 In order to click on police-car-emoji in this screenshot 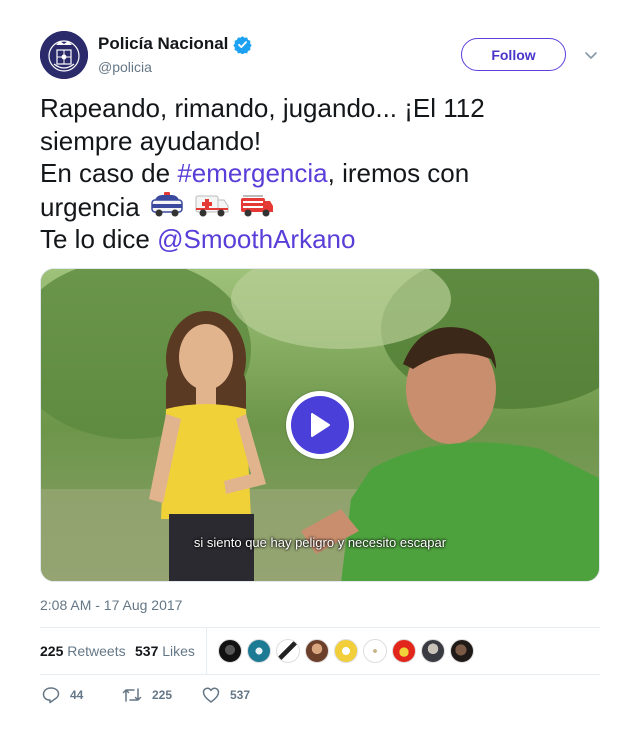, I will do `click(167, 203)`.